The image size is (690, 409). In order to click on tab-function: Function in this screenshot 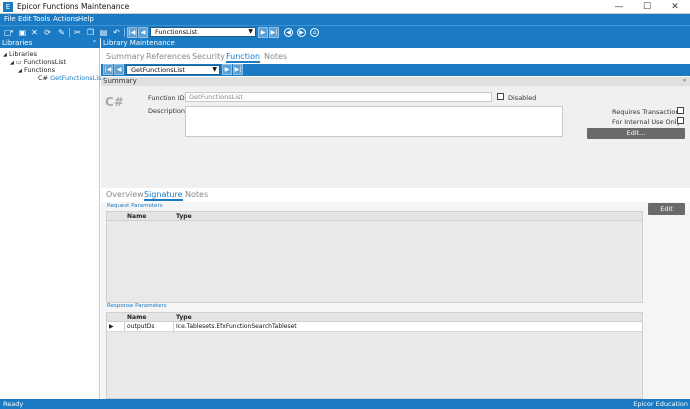, I will do `click(243, 57)`.